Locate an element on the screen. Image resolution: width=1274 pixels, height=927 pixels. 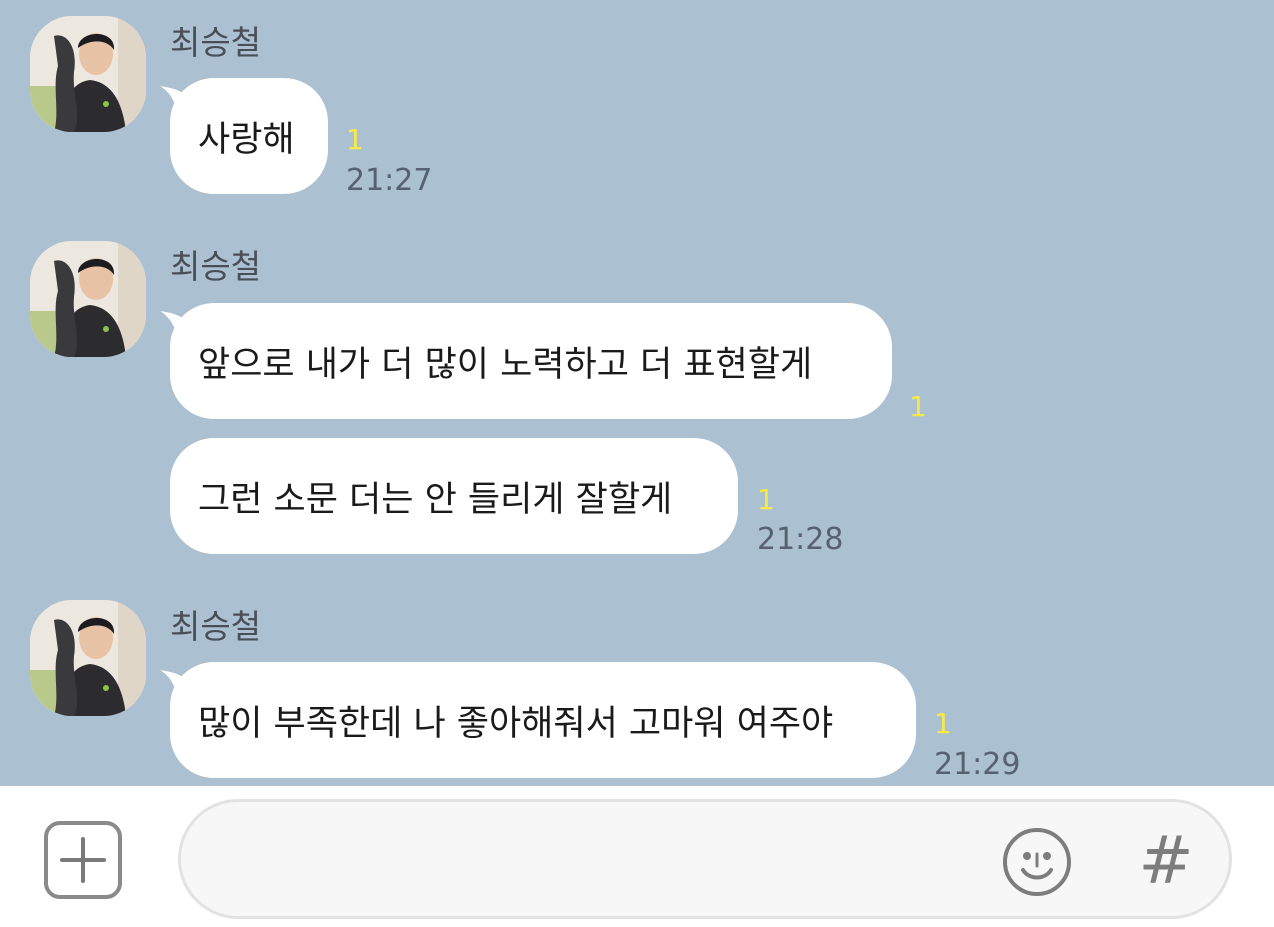
message-text: 앞으로 내가 더 많이 노력하고 더 표현할게 is located at coordinates (505, 364).